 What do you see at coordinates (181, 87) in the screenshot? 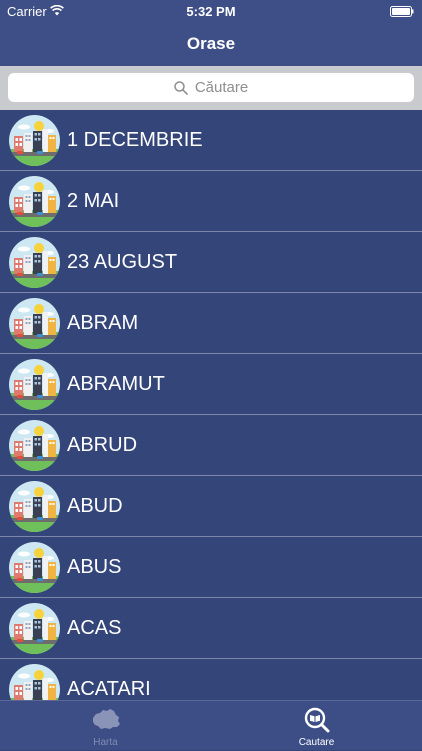
I see `search-icon` at bounding box center [181, 87].